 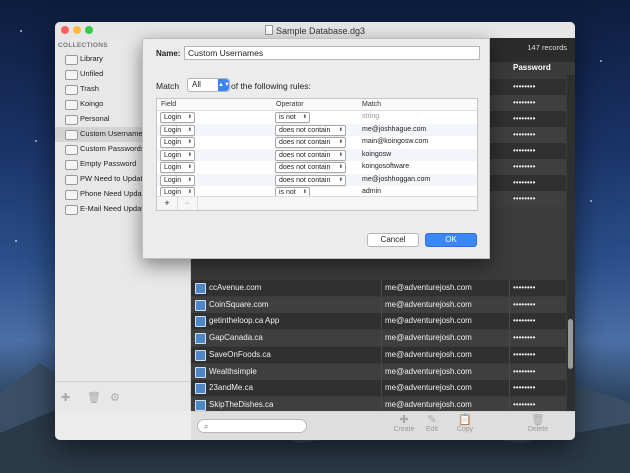 What do you see at coordinates (91, 58) in the screenshot?
I see `sidebar-item-label: Library` at bounding box center [91, 58].